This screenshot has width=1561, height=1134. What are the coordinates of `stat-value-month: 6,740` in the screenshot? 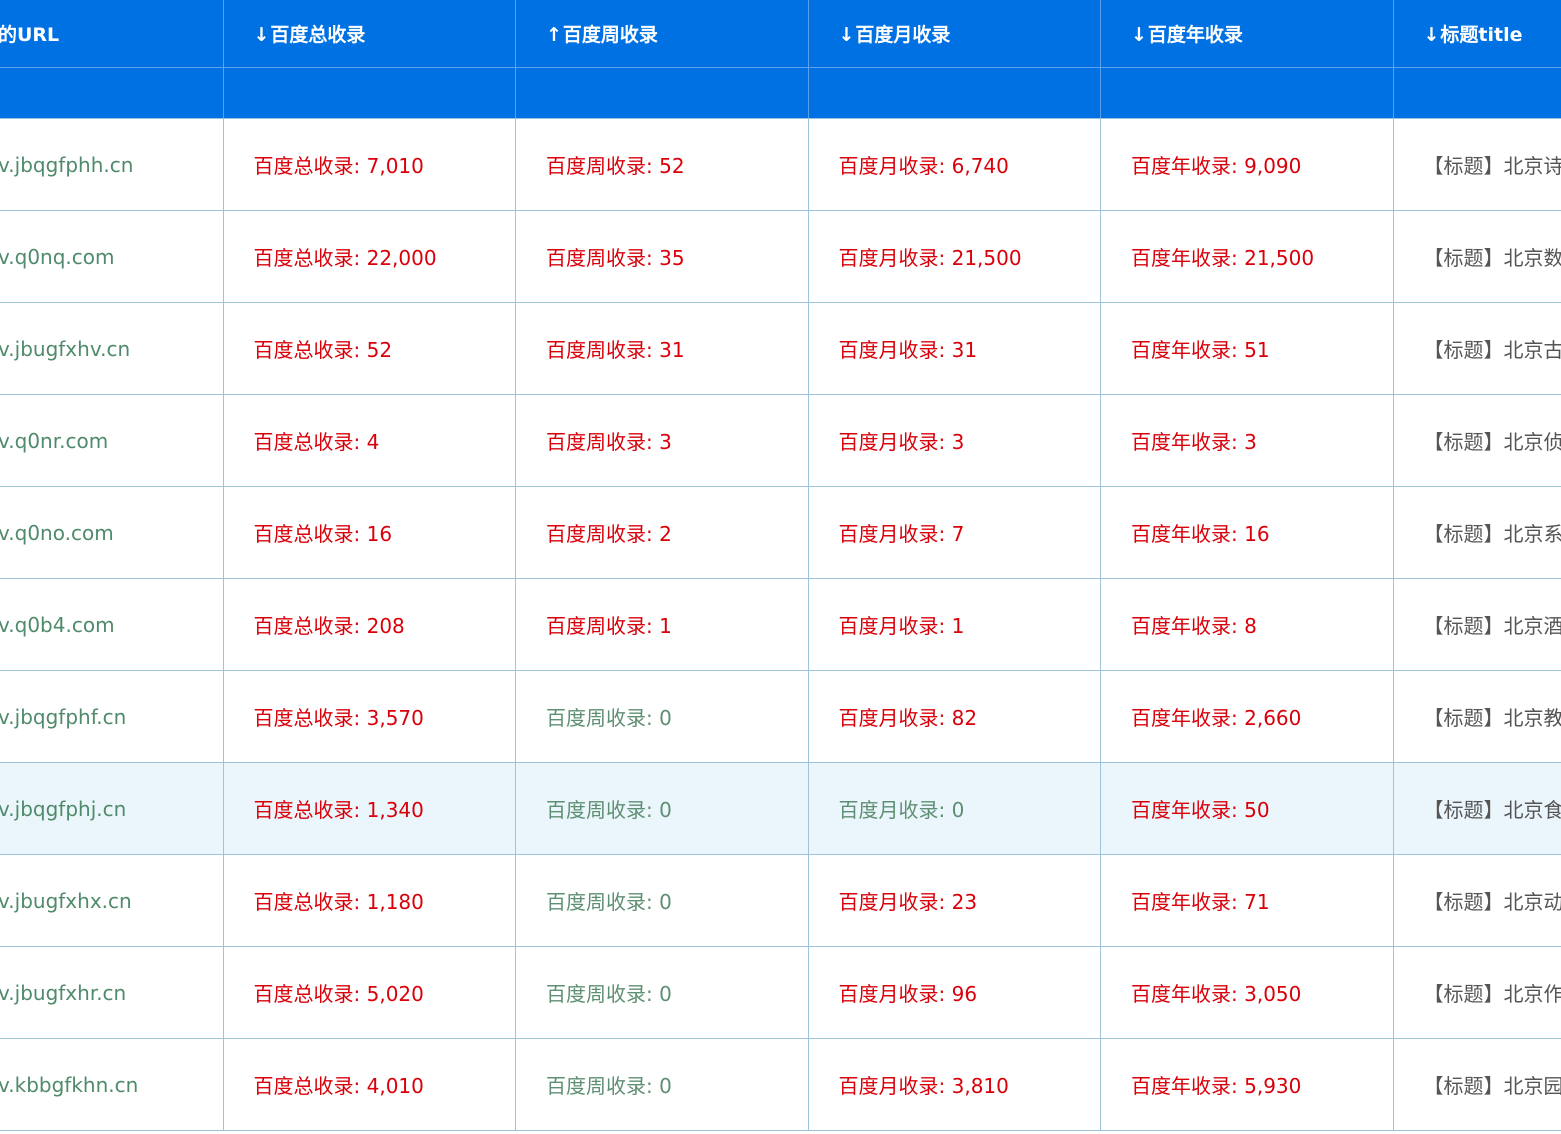 It's located at (980, 166).